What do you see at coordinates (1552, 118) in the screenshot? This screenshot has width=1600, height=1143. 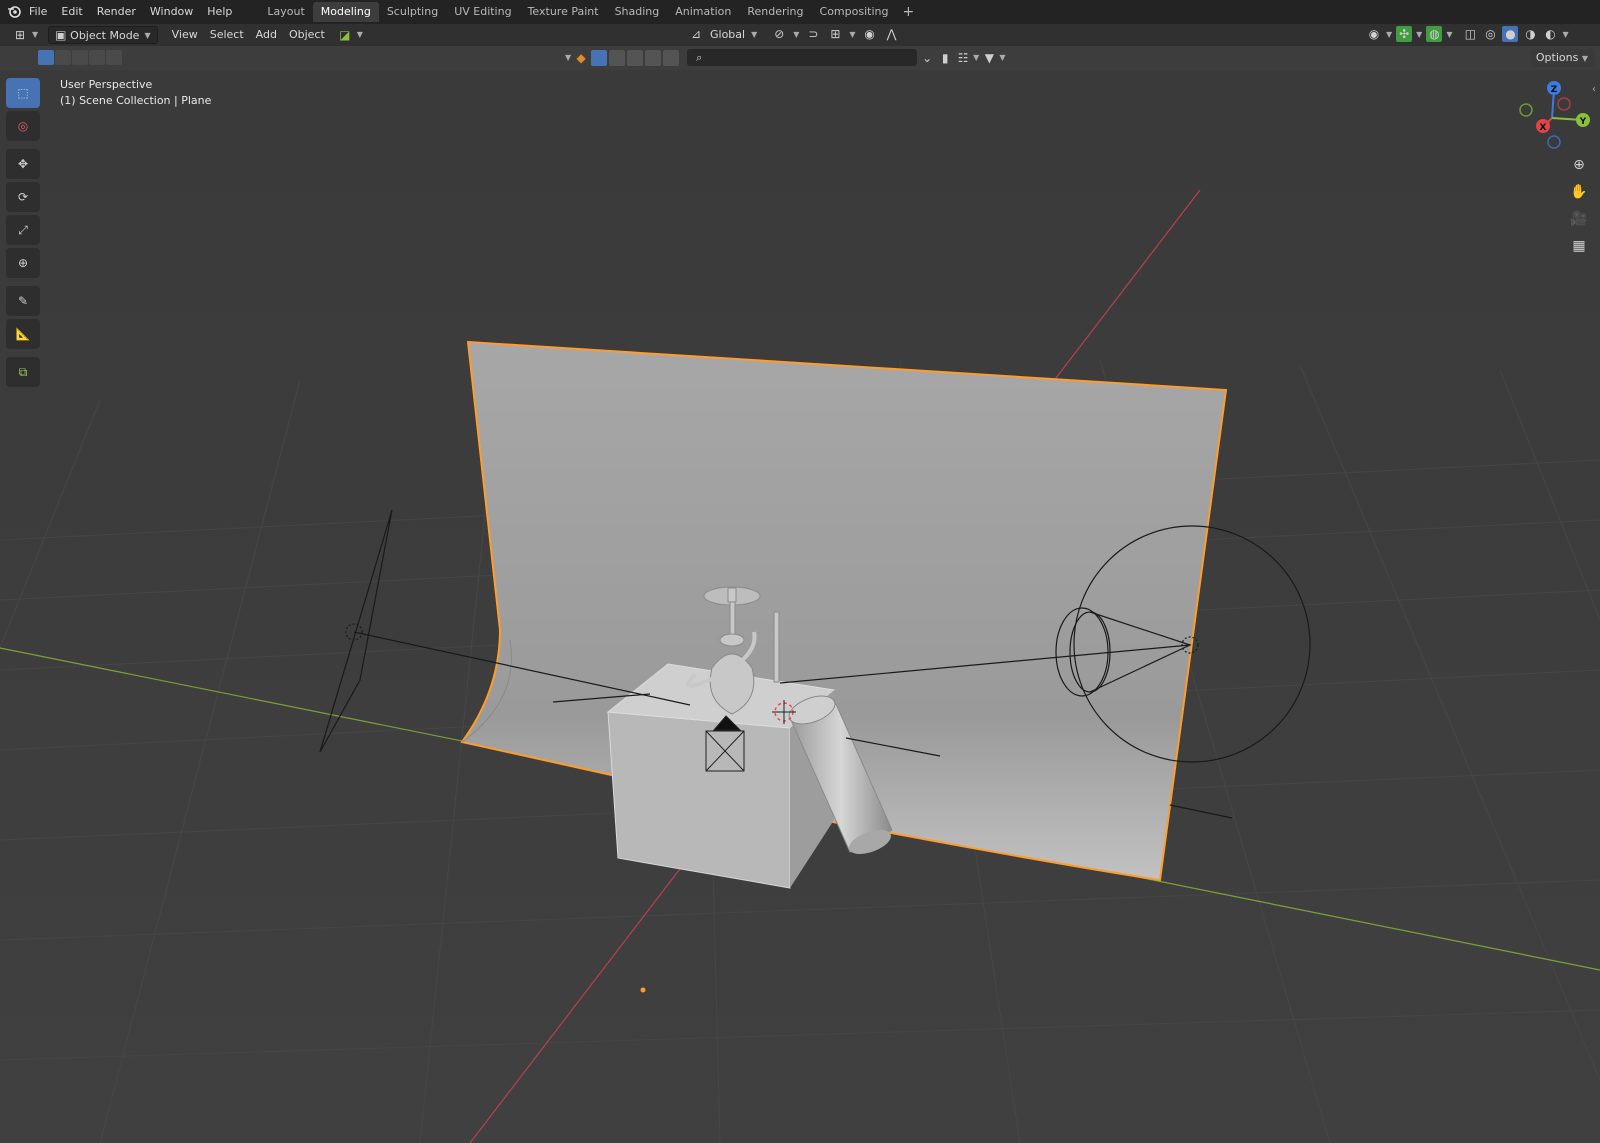 I see `navigation-gizmo: Z Y X` at bounding box center [1552, 118].